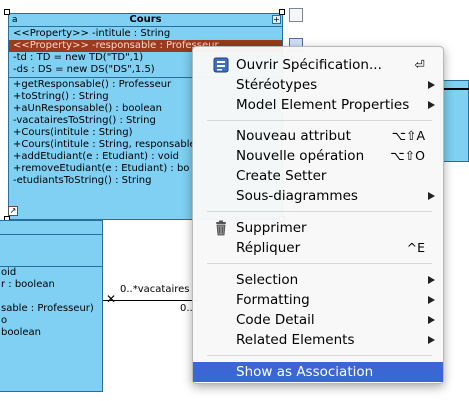  What do you see at coordinates (221, 228) in the screenshot?
I see `trash-icon` at bounding box center [221, 228].